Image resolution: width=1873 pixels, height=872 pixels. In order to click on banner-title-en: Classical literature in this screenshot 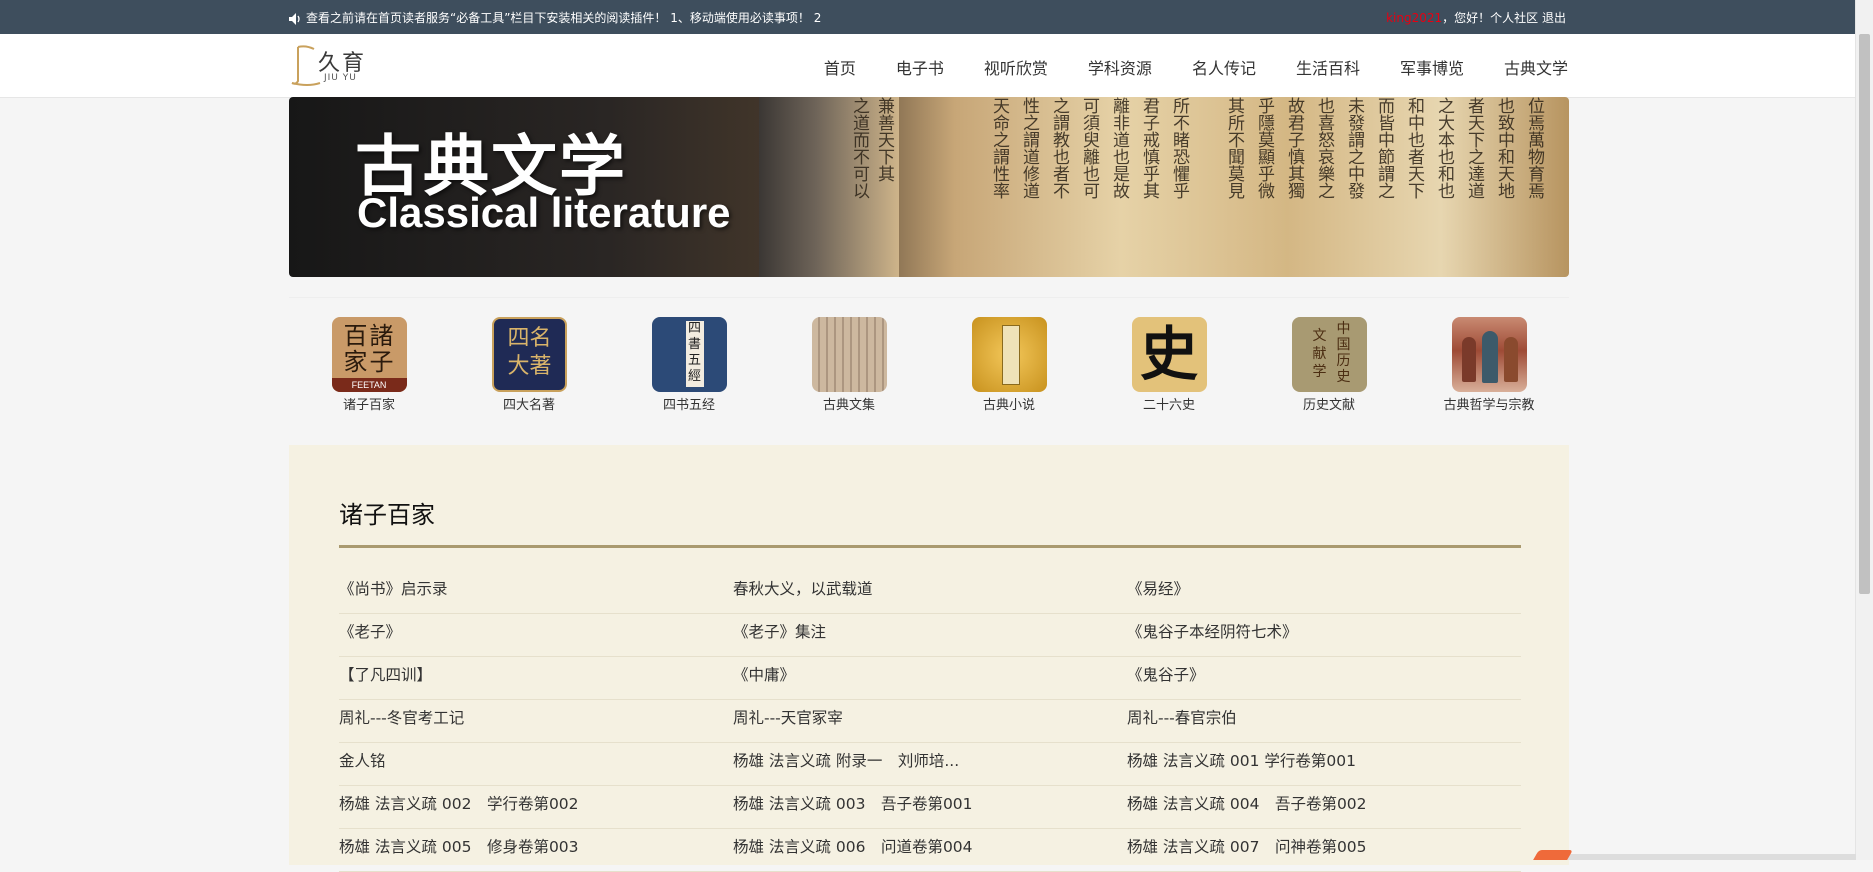, I will do `click(544, 212)`.